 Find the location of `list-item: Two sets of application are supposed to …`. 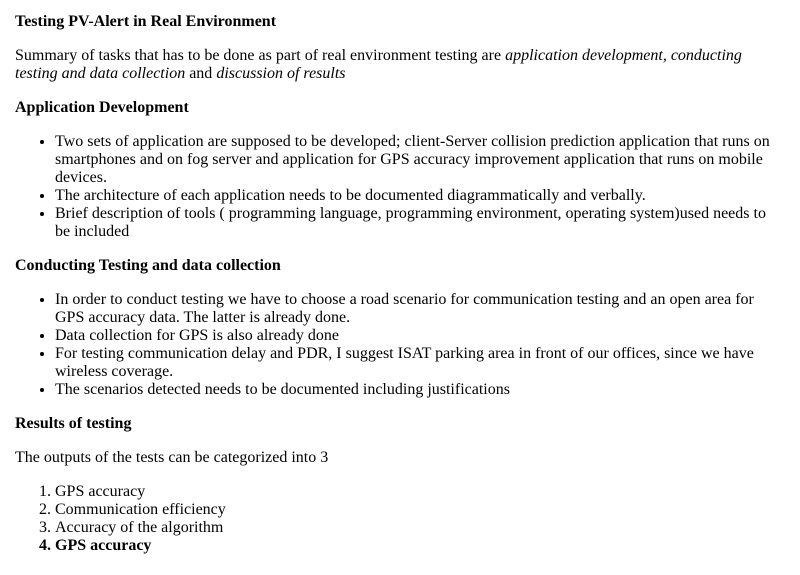

list-item: Two sets of application are supposed to … is located at coordinates (420, 160).